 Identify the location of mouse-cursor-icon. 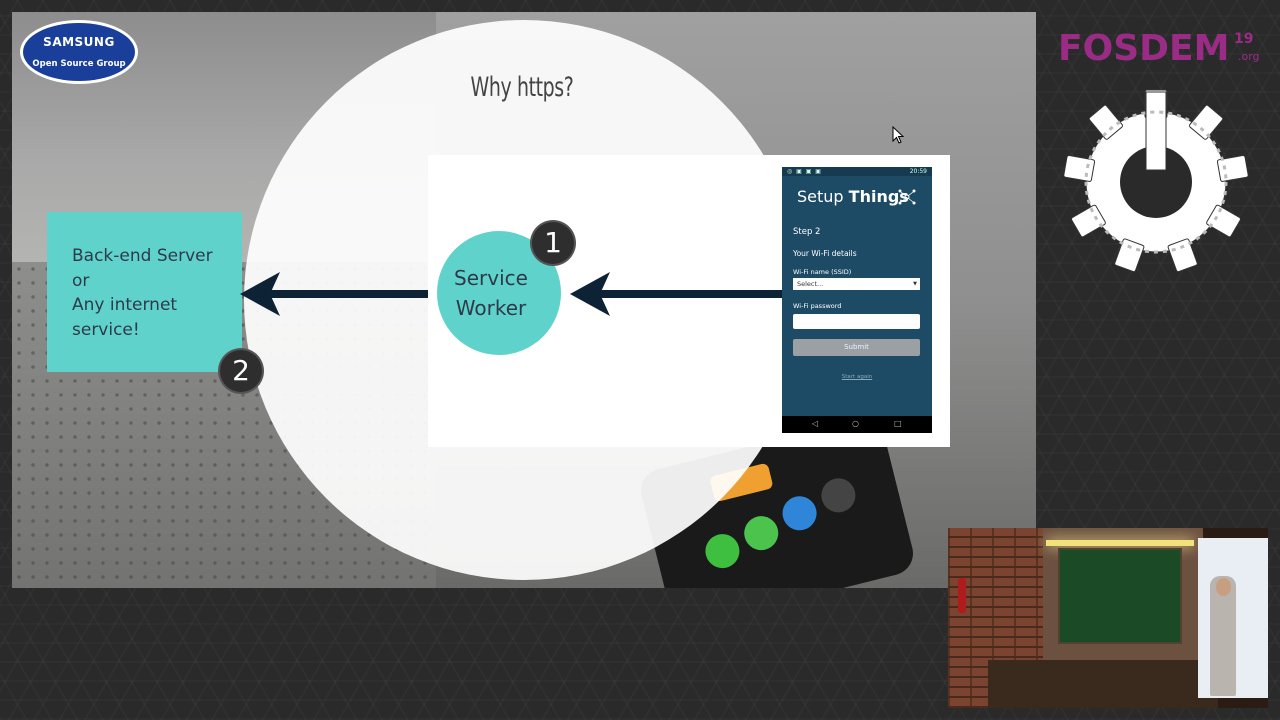
(898, 135).